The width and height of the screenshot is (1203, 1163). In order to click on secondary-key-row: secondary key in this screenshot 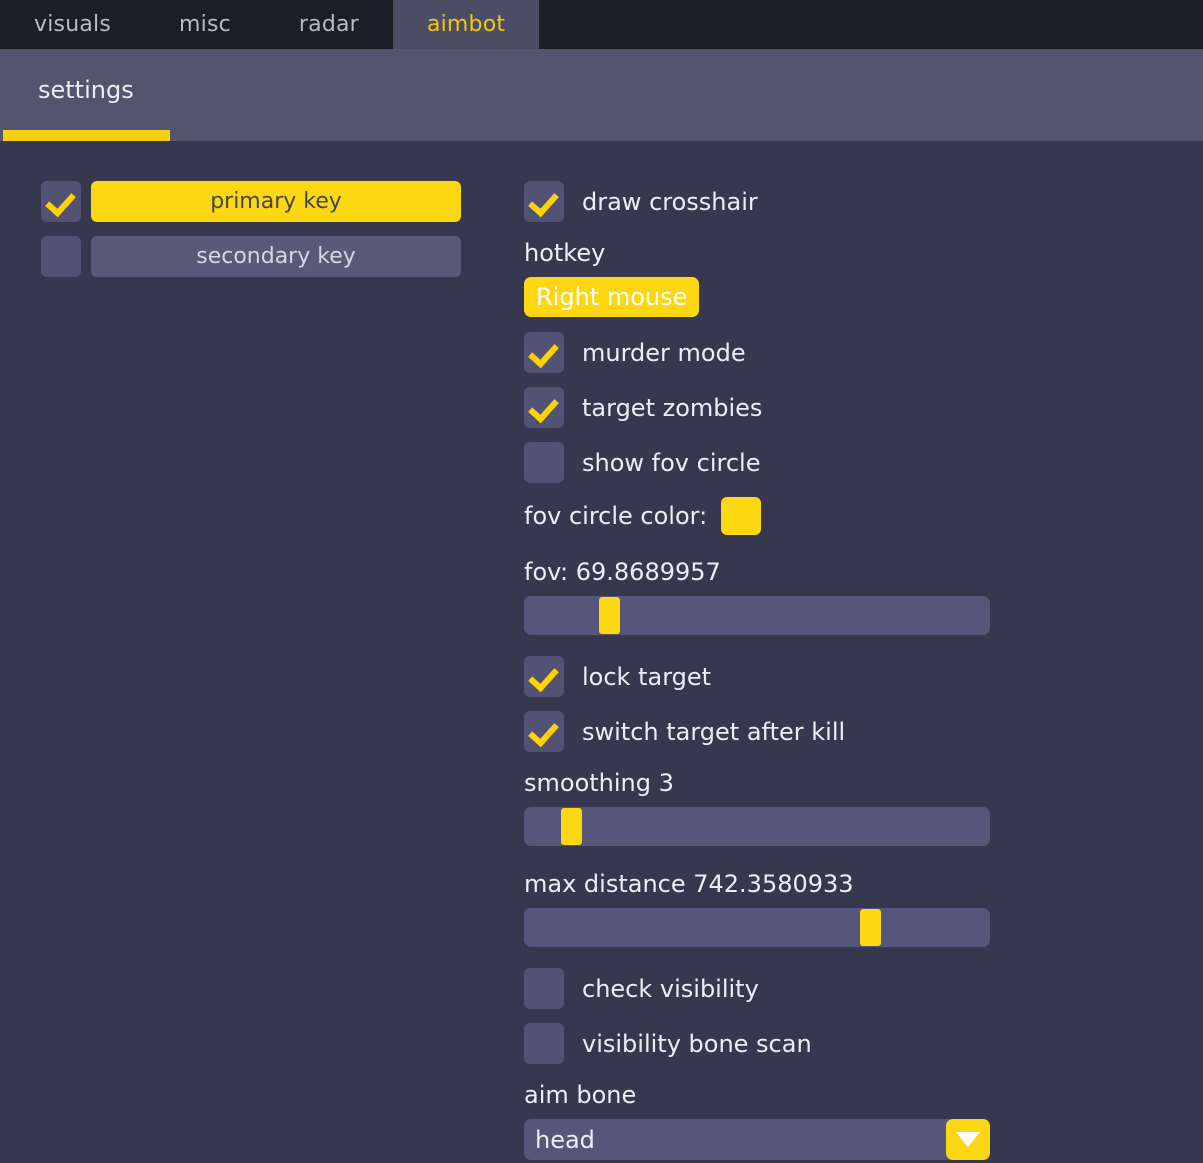, I will do `click(251, 256)`.